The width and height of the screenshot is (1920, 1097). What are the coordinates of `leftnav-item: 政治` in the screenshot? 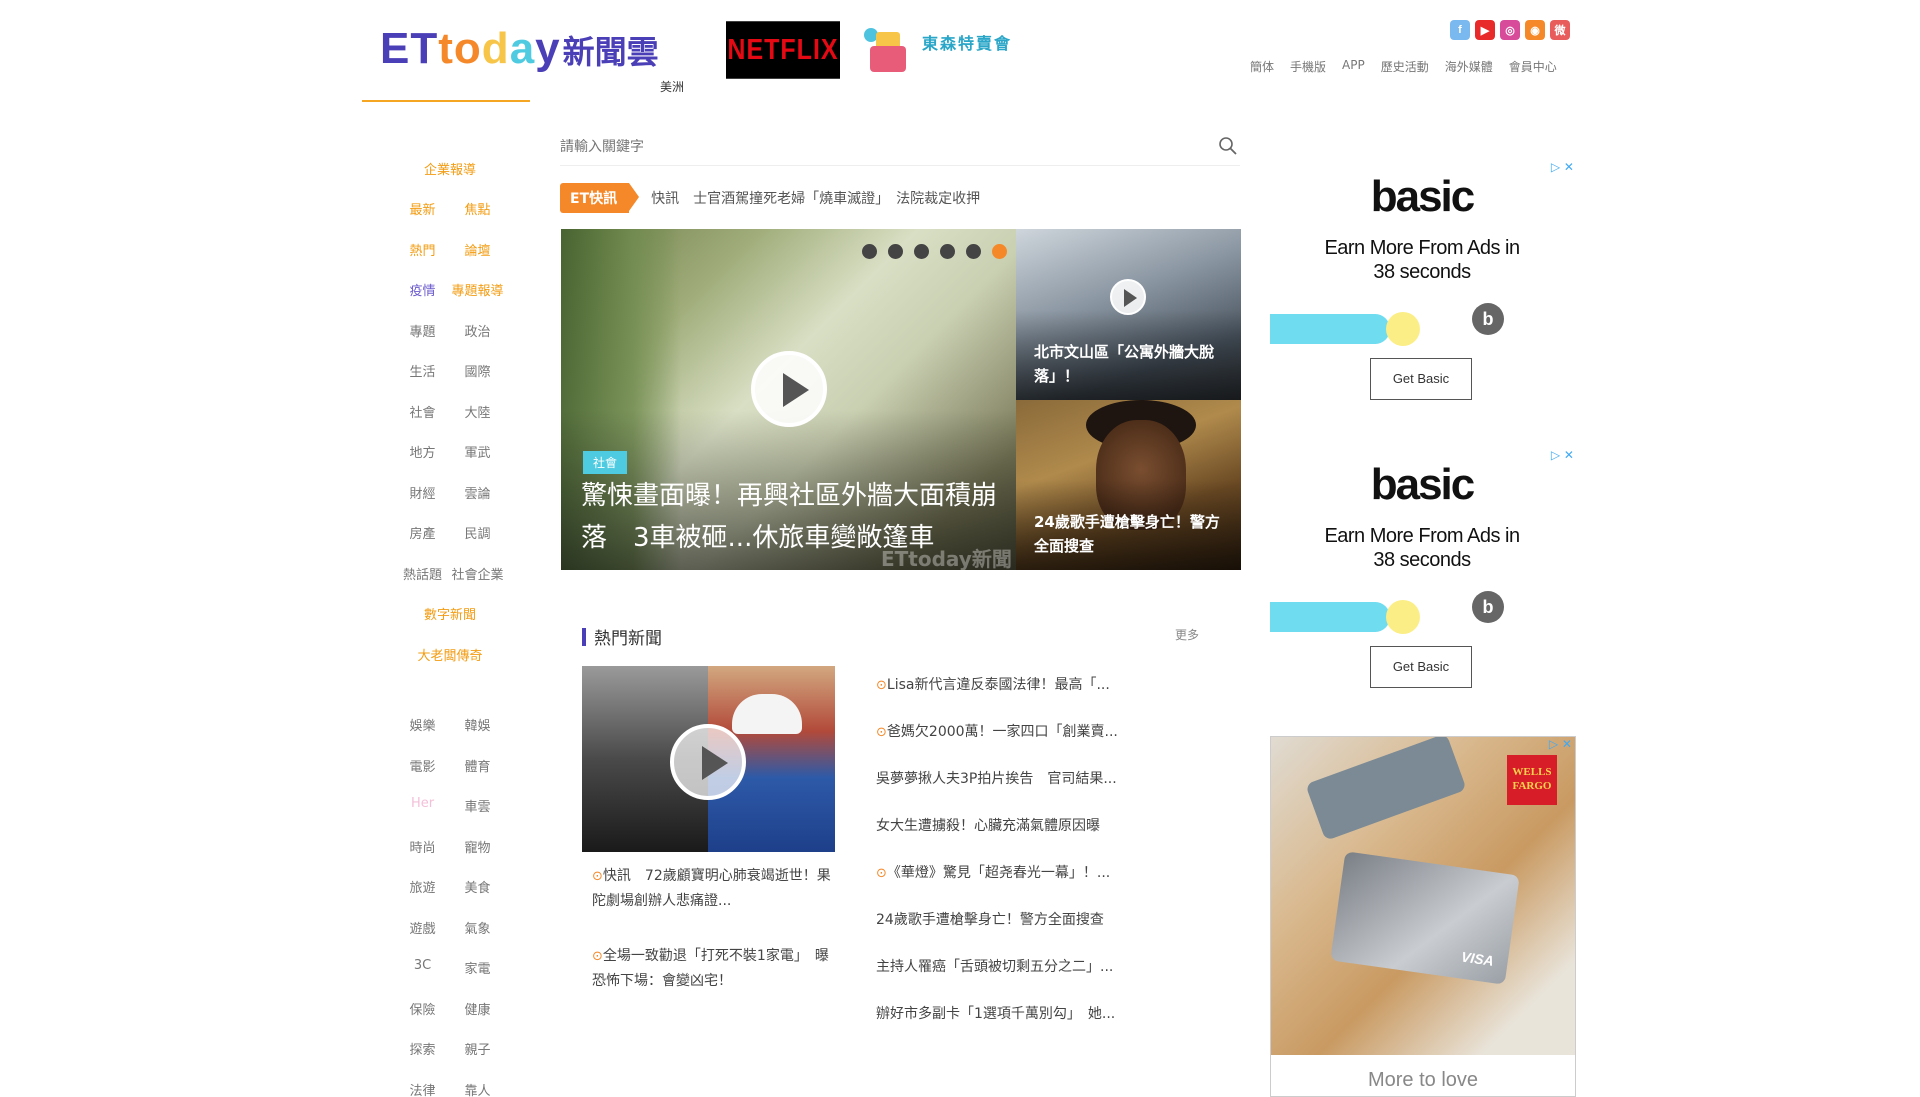 It's located at (477, 330).